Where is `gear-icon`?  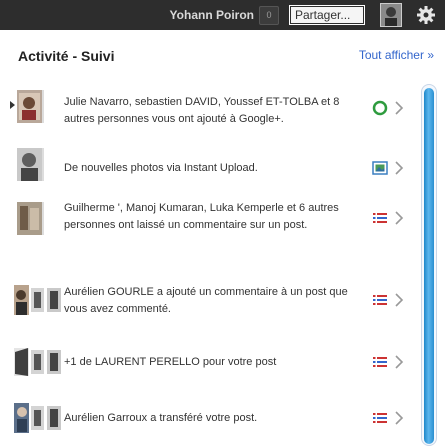
gear-icon is located at coordinates (426, 15).